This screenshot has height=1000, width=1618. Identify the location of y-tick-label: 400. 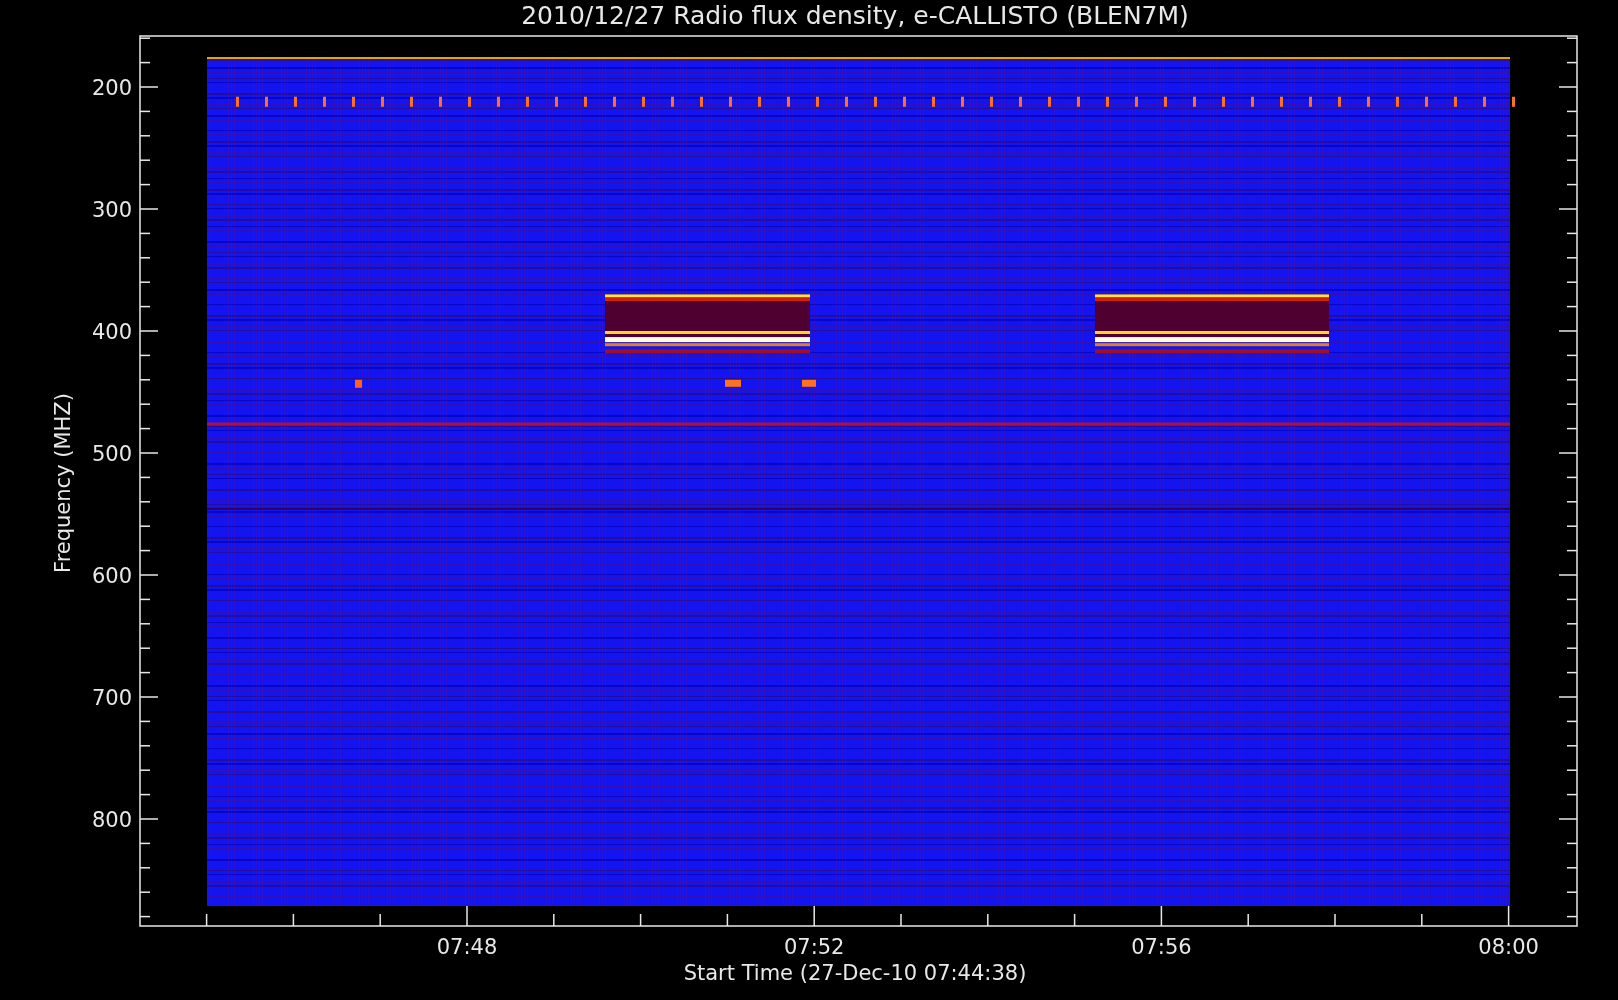
(111, 332).